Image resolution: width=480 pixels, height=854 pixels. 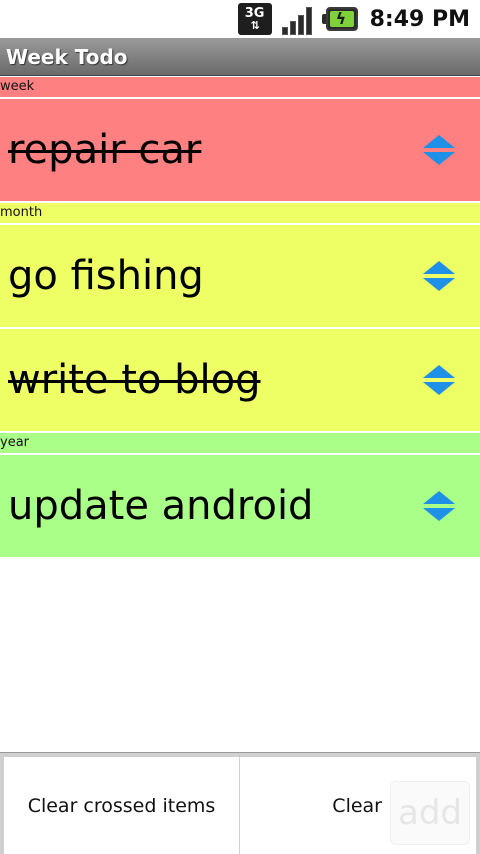 What do you see at coordinates (134, 380) in the screenshot?
I see `todo-item-label: write to blog` at bounding box center [134, 380].